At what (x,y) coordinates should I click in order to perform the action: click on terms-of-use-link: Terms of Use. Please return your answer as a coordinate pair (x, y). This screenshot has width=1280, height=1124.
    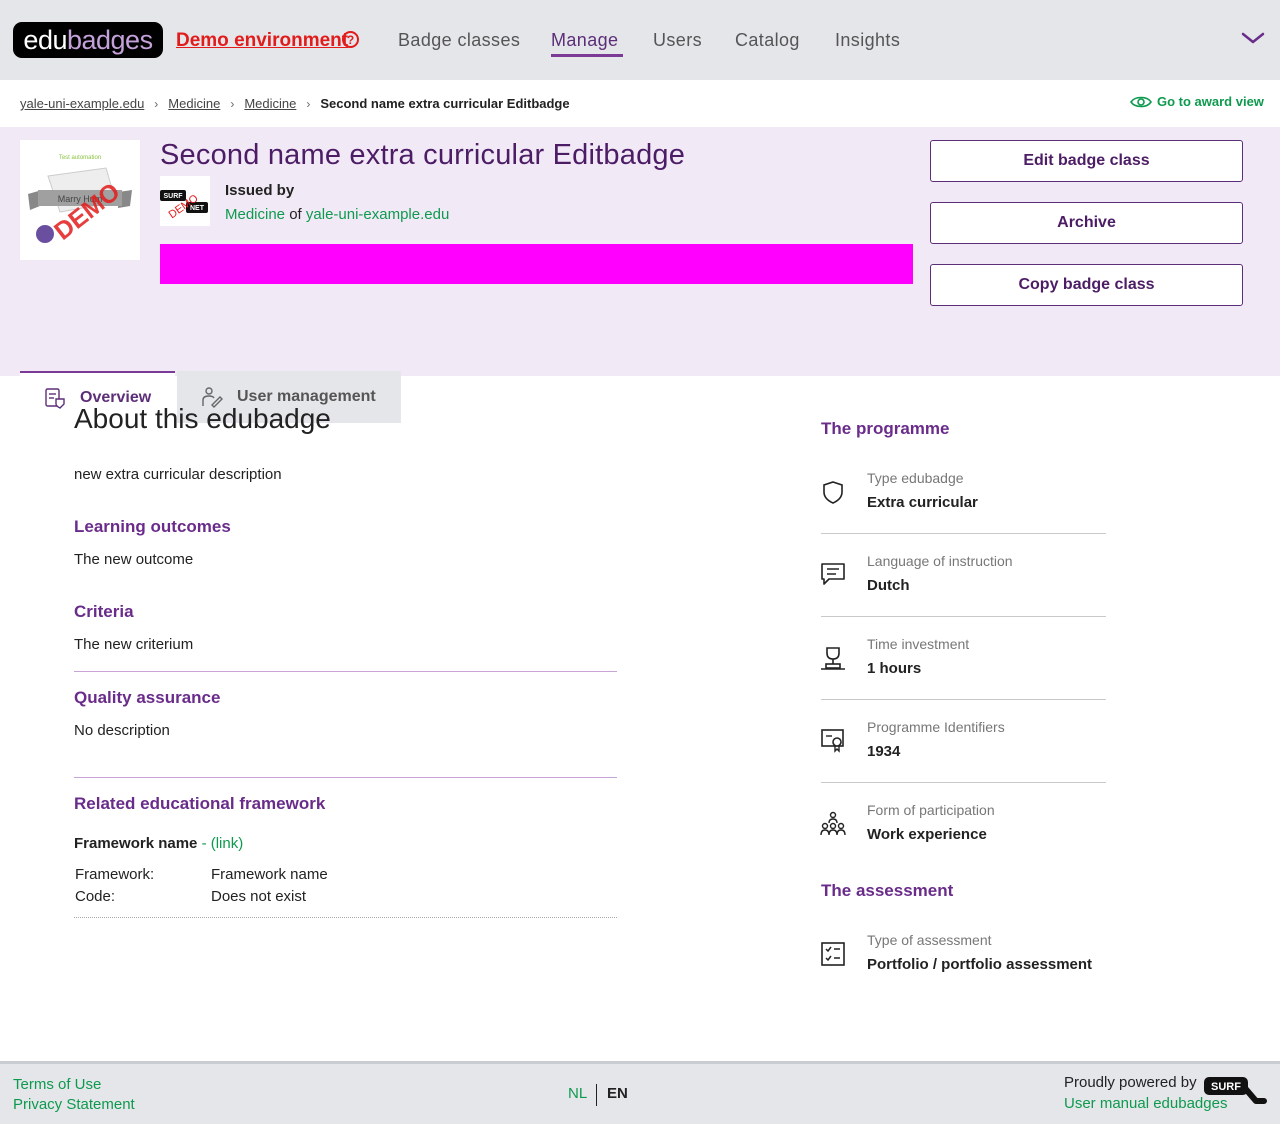
    Looking at the image, I should click on (57, 1084).